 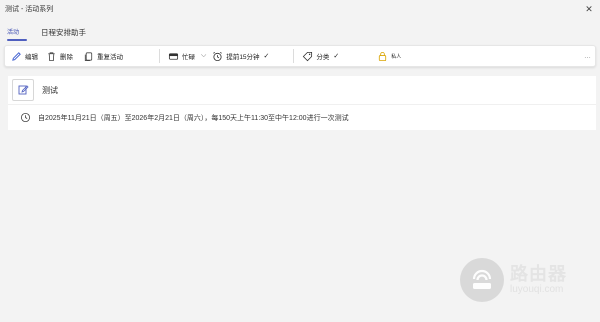 I want to click on reminder-value: 提前15分钟, so click(x=243, y=57).